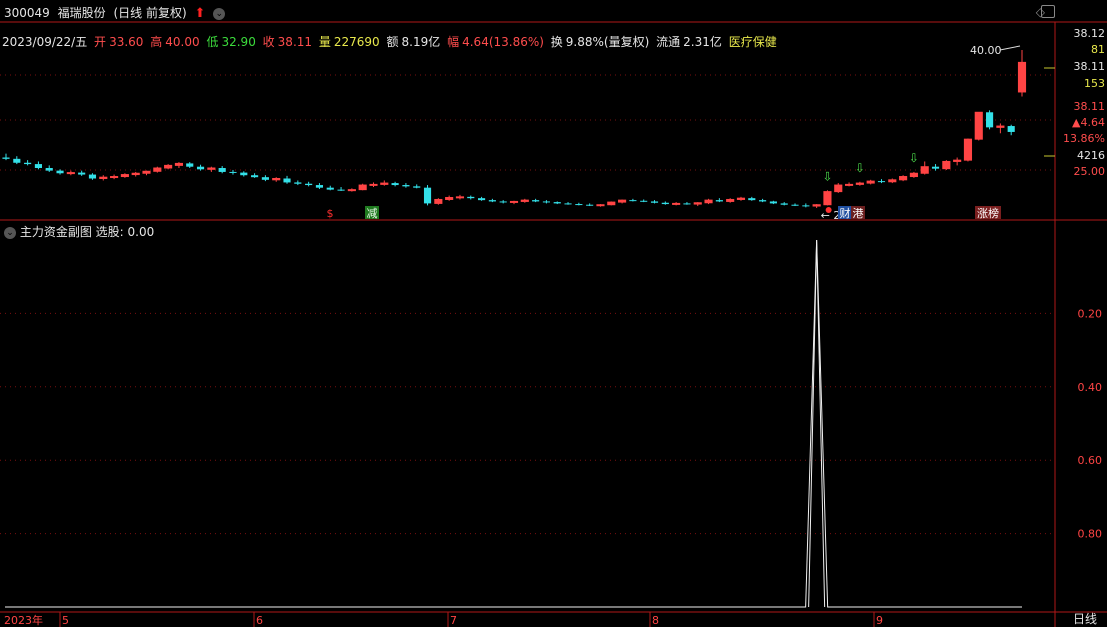 The height and width of the screenshot is (627, 1107). Describe the element at coordinates (1090, 313) in the screenshot. I see `sub-axis-label: 0.20` at that location.